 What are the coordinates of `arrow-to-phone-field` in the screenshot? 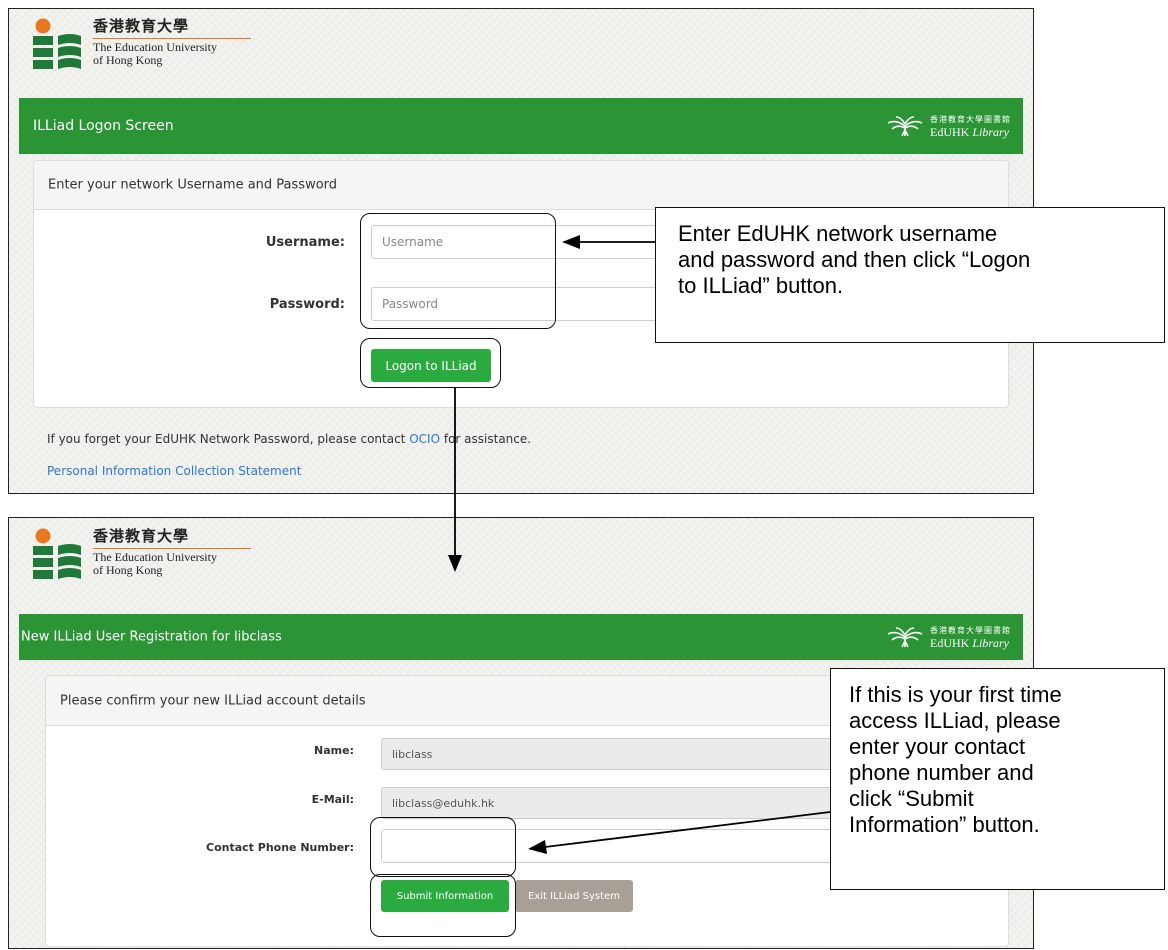 It's located at (687, 829).